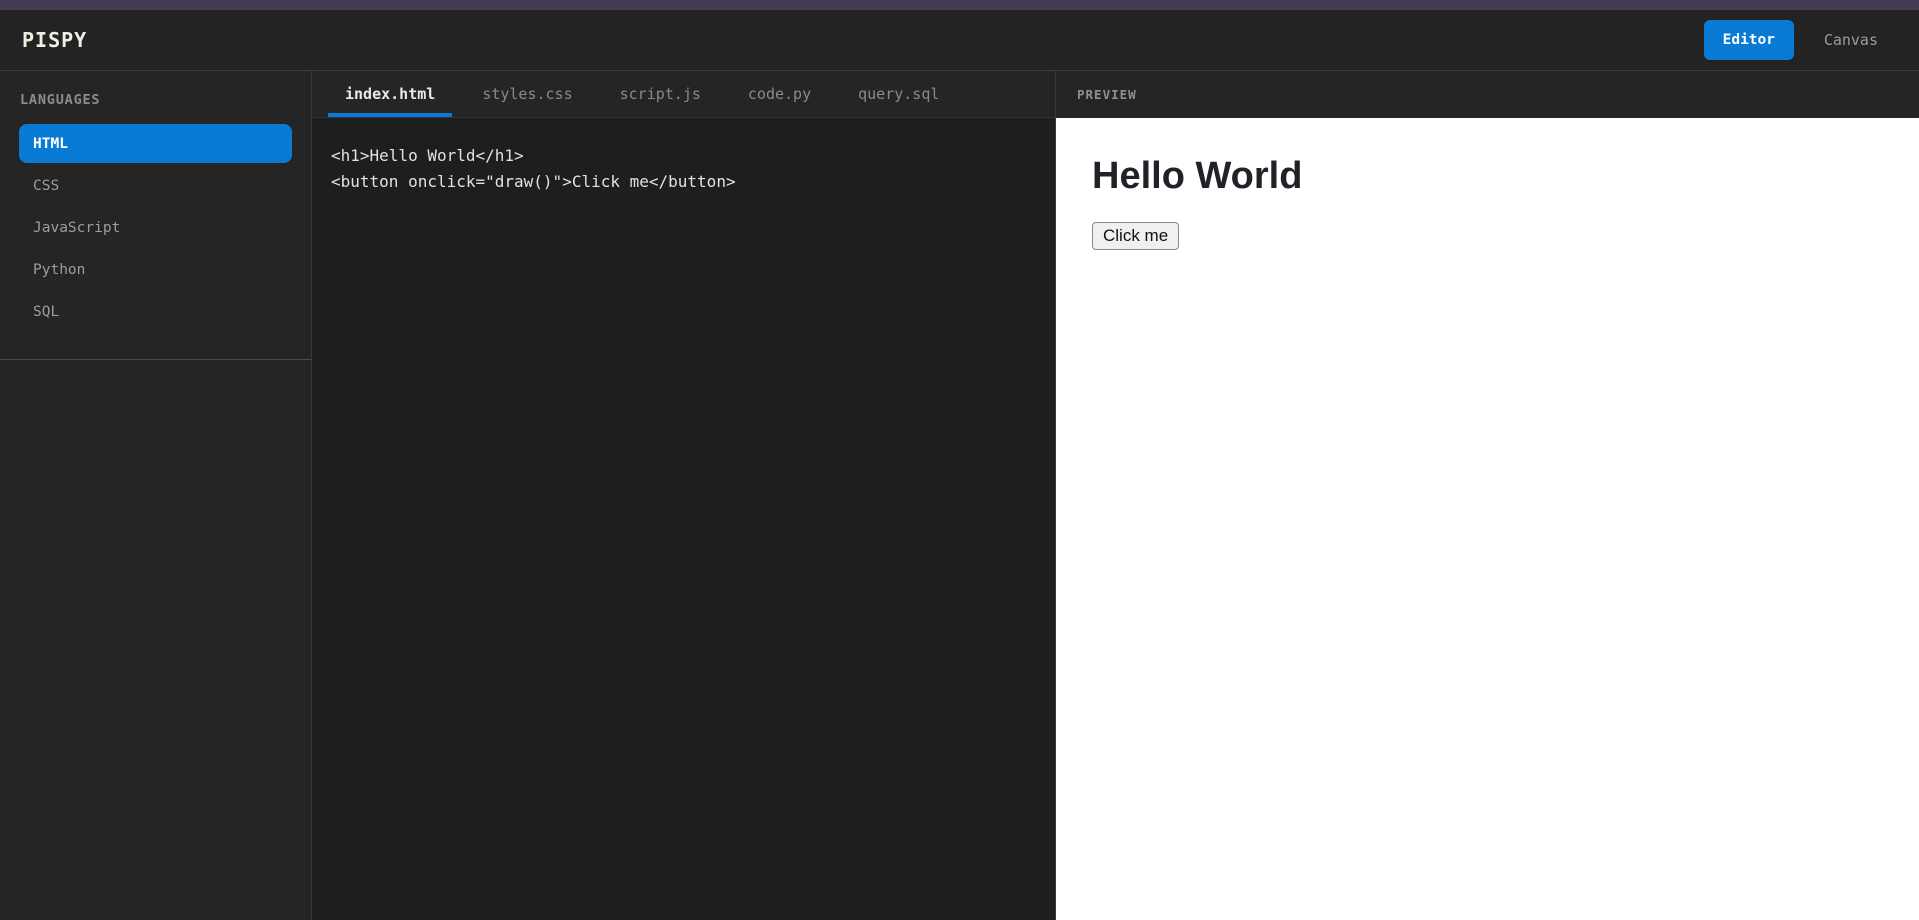 The width and height of the screenshot is (1919, 920). I want to click on tab-index-html: index.html, so click(390, 94).